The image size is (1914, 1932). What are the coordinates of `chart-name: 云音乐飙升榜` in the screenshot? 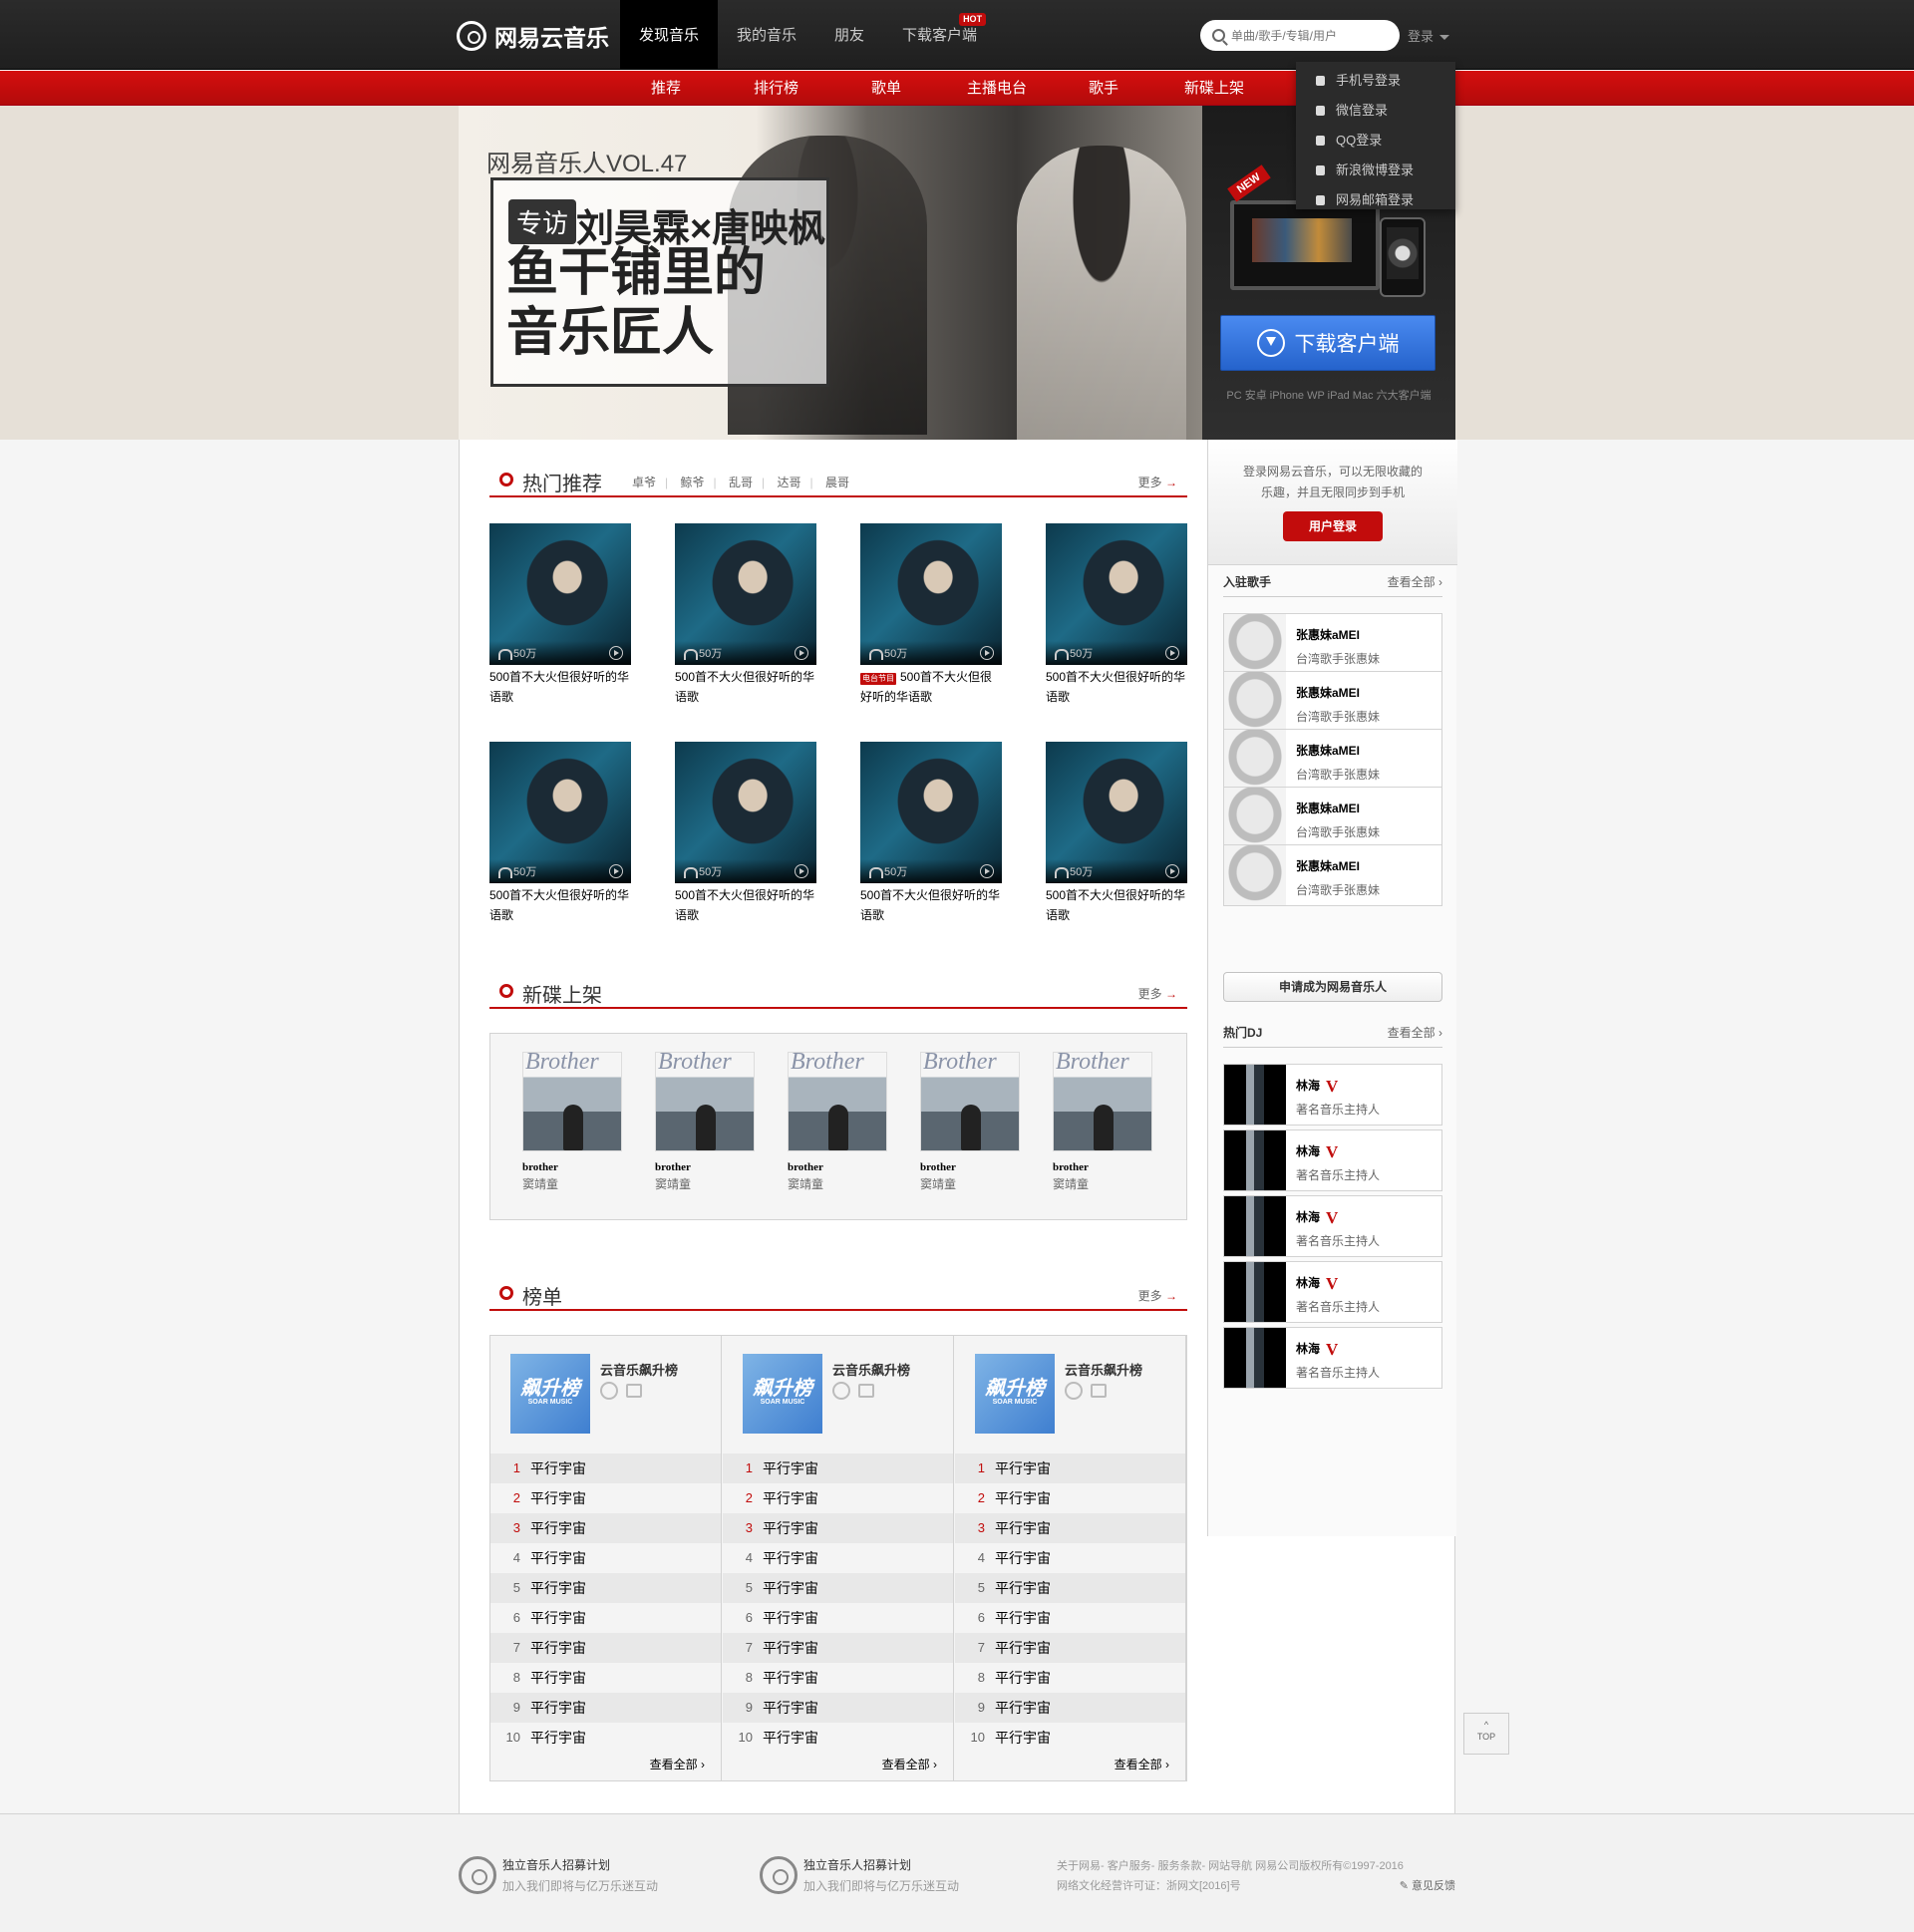 It's located at (639, 1369).